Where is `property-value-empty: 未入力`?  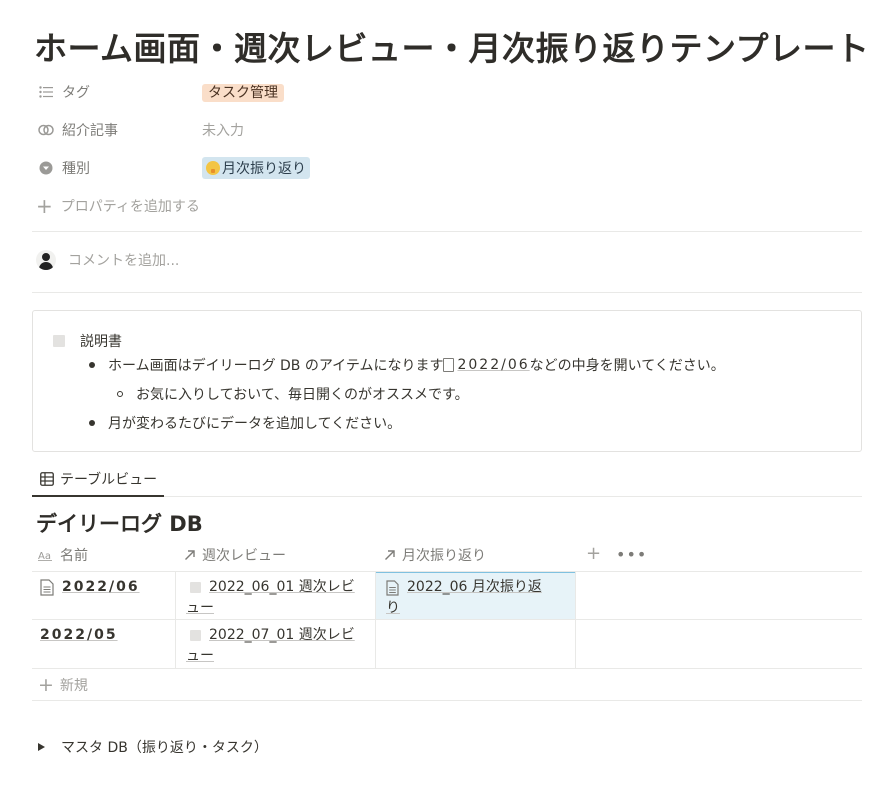
property-value-empty: 未入力 is located at coordinates (223, 130).